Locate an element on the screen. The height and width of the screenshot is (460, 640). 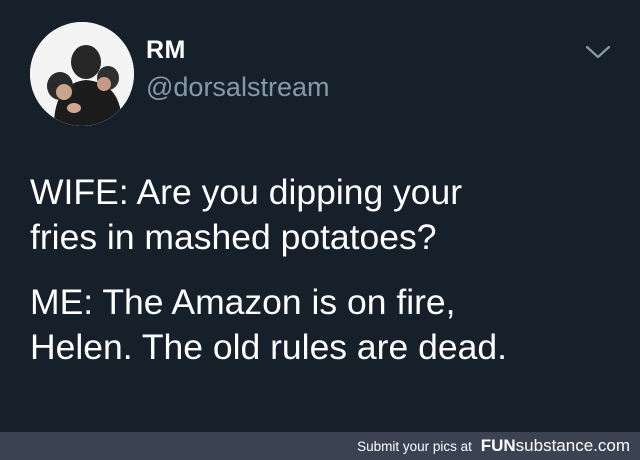
brand-bold: FUN is located at coordinates (498, 445).